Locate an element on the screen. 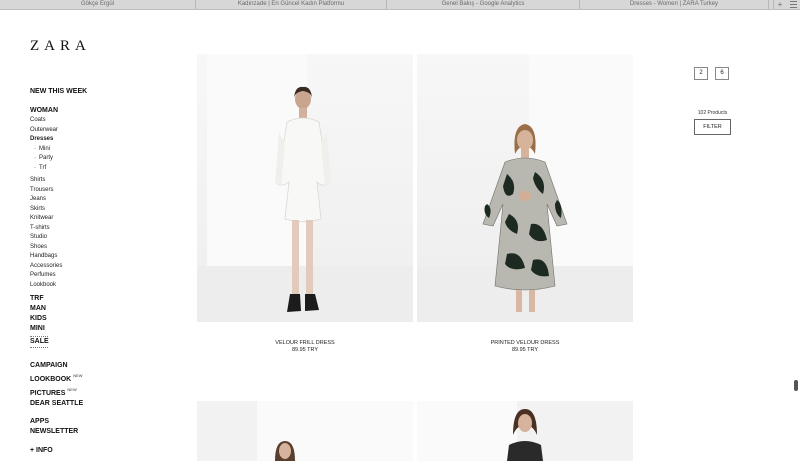  nav-item-tshirts: T-shirts is located at coordinates (105, 229).